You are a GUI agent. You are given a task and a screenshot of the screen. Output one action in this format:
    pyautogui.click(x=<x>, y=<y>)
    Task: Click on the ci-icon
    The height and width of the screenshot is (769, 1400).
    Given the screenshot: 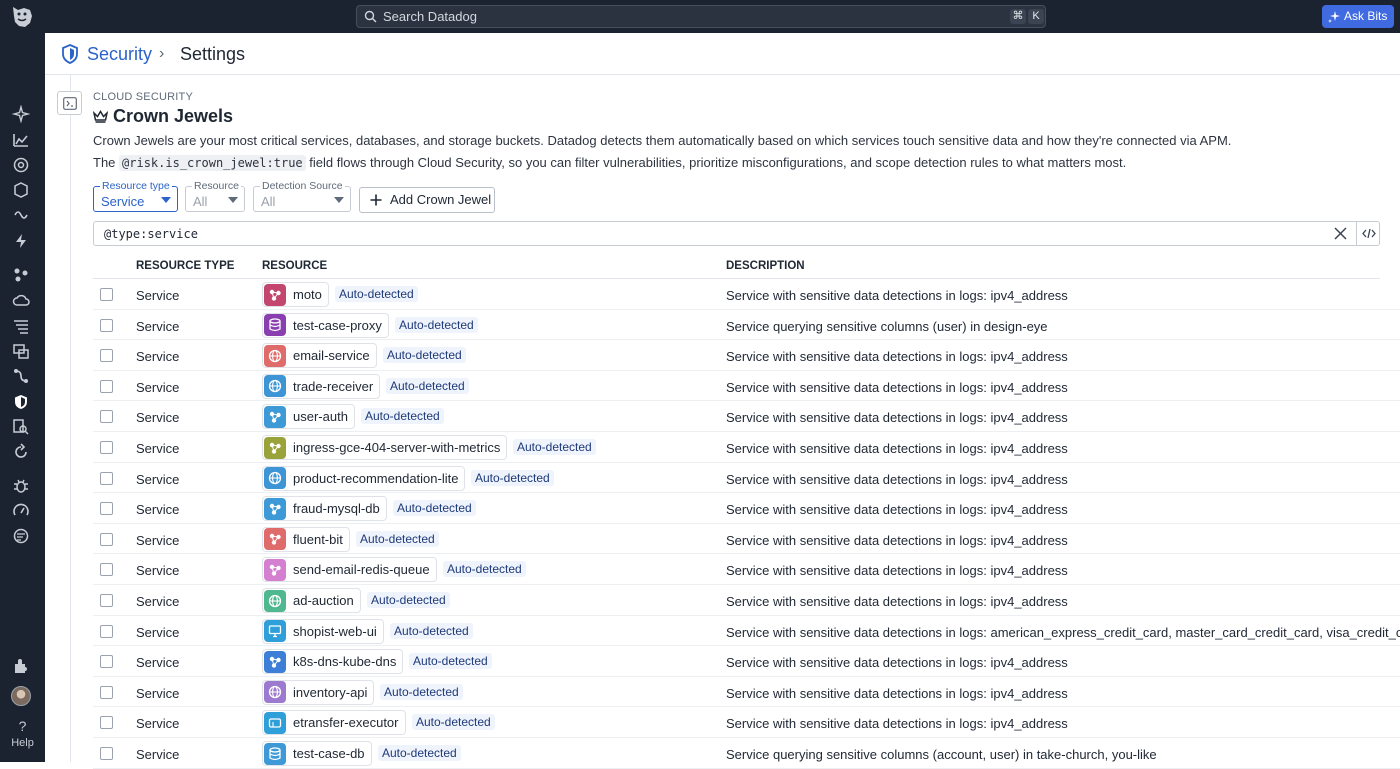 What is the action you would take?
    pyautogui.click(x=21, y=452)
    